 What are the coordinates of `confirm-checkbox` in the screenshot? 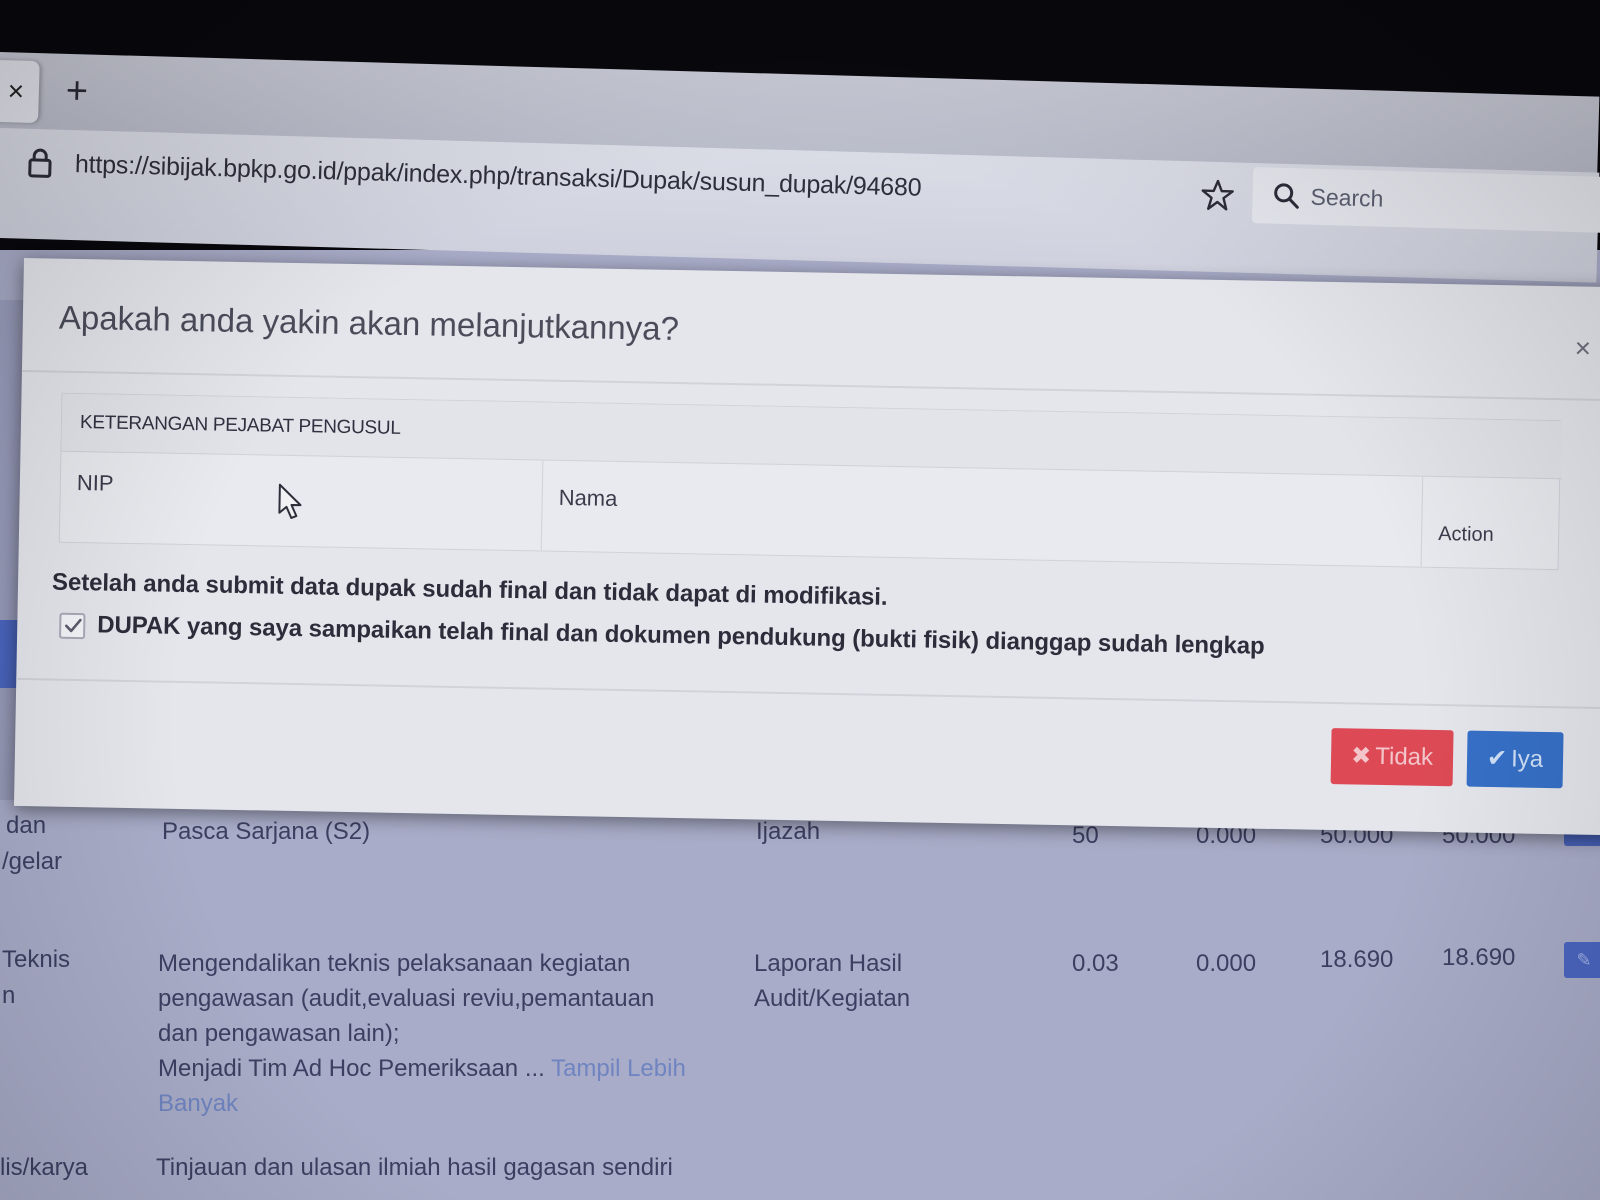 It's located at (72, 626).